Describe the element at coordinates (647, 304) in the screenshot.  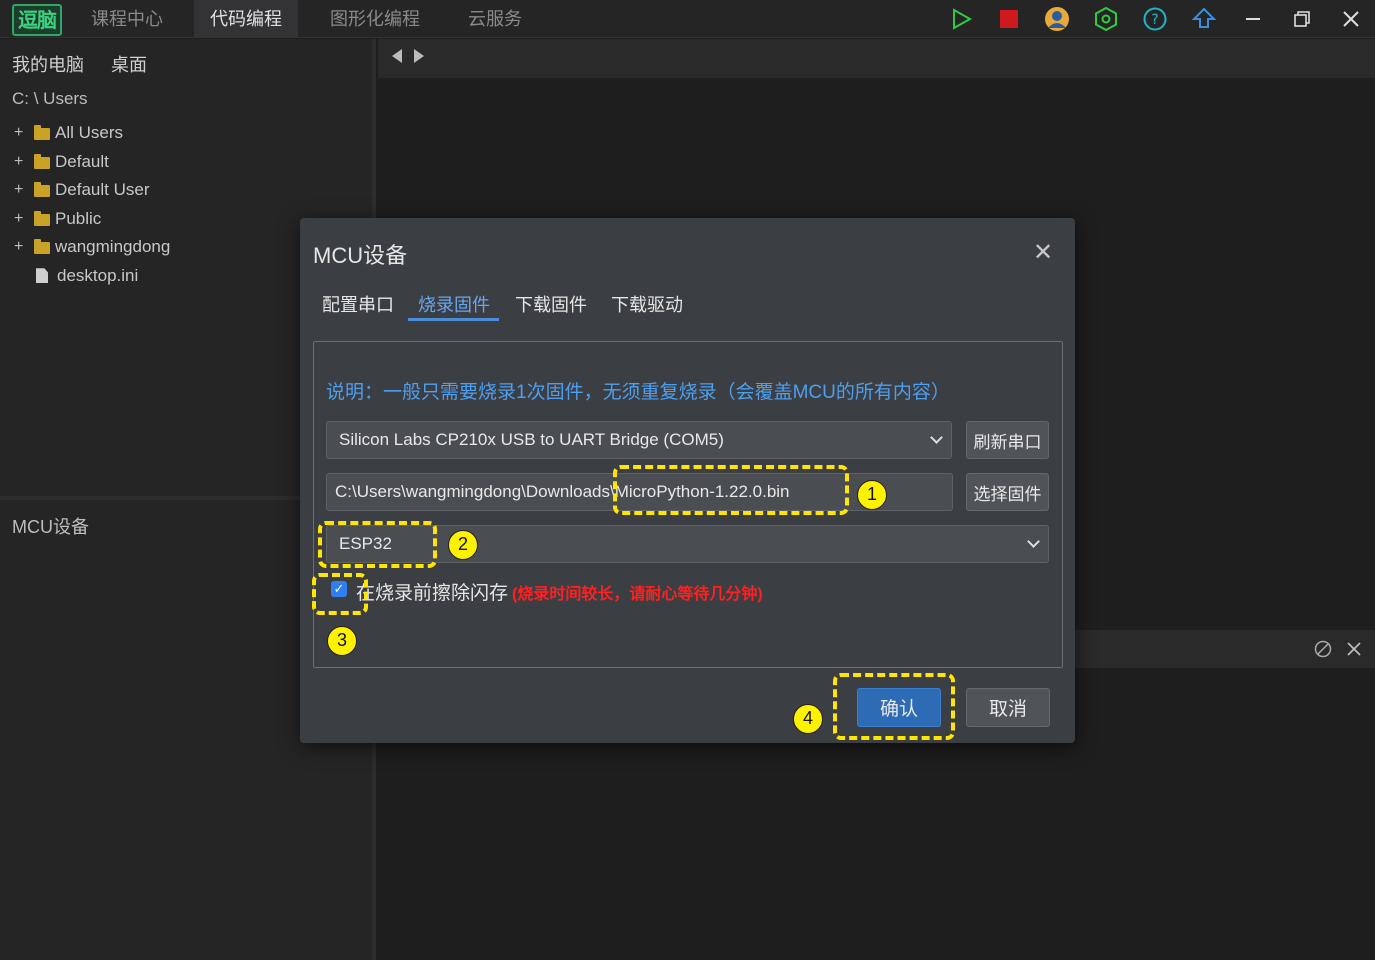
I see `tab-download-driver: 下载驱动` at that location.